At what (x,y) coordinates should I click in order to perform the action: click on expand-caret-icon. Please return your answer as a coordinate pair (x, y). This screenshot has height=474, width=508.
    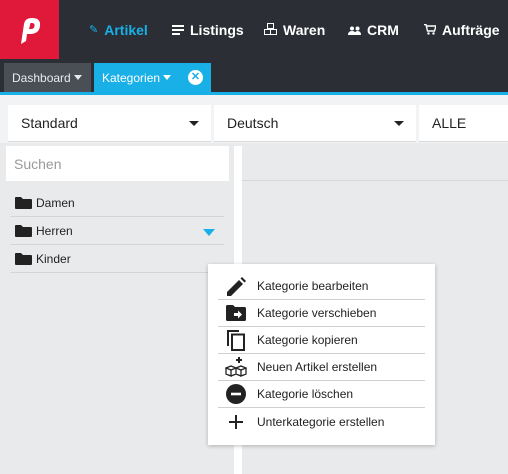
    Looking at the image, I should click on (209, 232).